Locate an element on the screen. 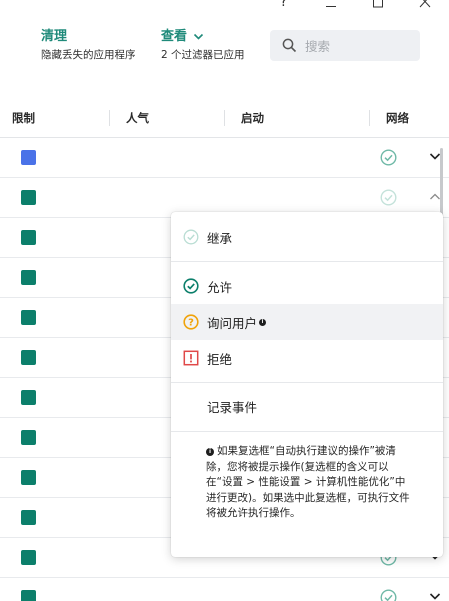 The width and height of the screenshot is (449, 601). minimize-icon is located at coordinates (331, 6).